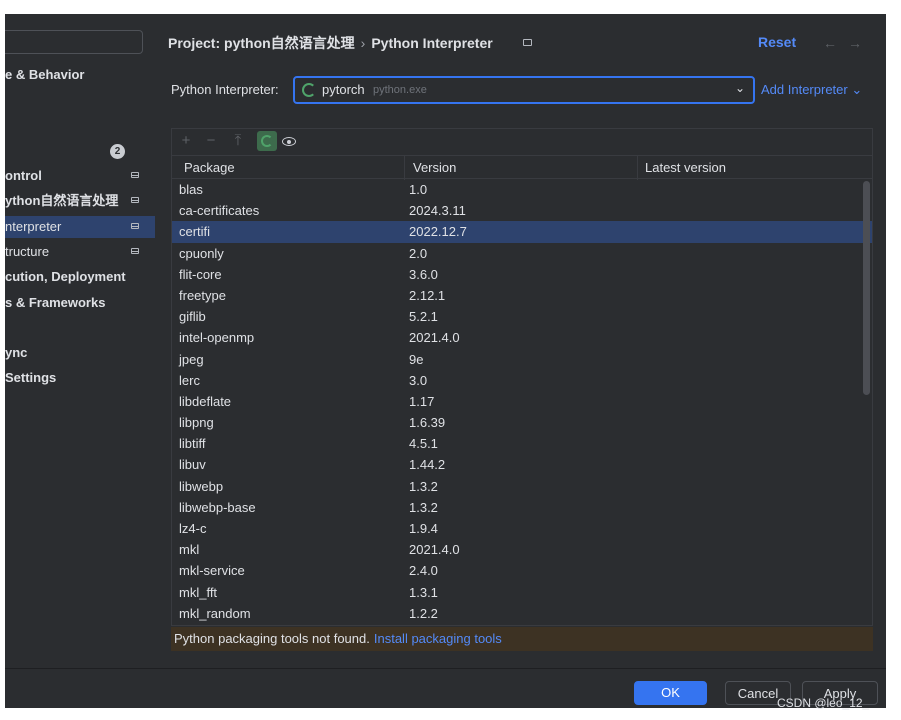 This screenshot has height=720, width=901. I want to click on breadcrumb-page: Python Interpreter, so click(432, 43).